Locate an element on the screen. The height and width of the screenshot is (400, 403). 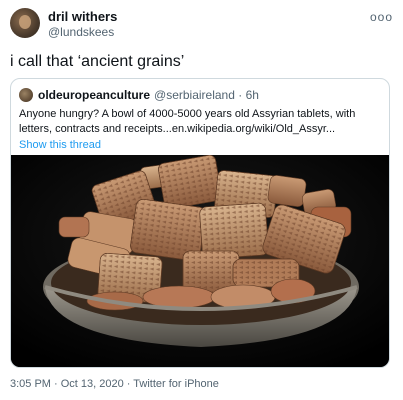
author-info: dril withers @lundskees is located at coordinates (82, 24).